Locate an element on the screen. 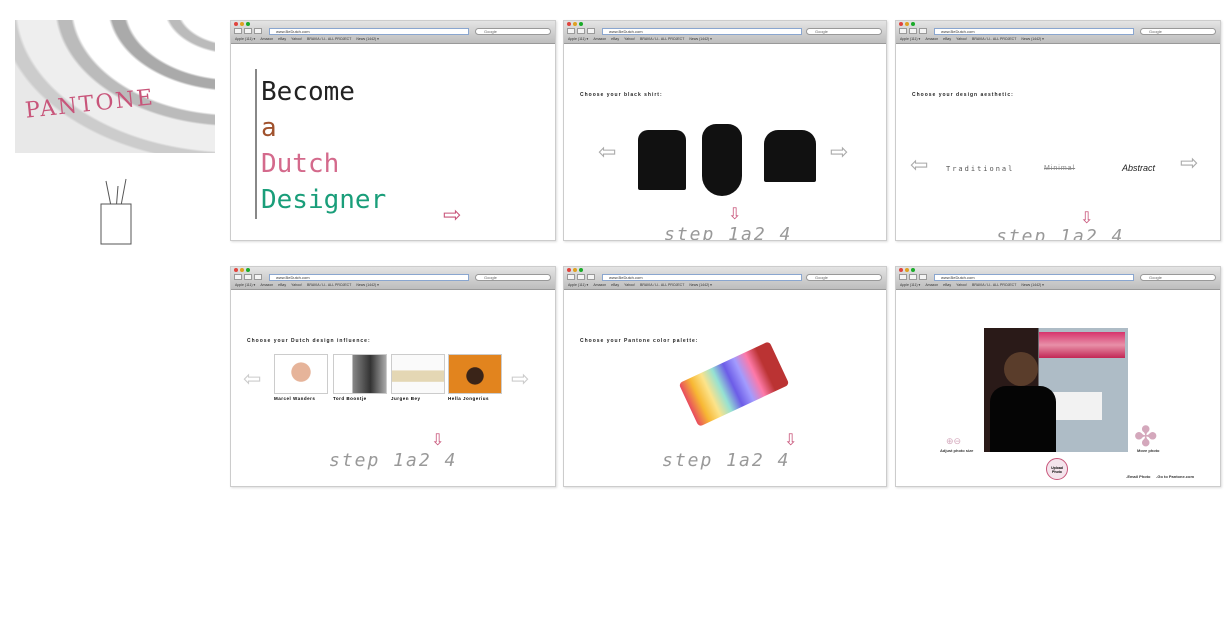 The image size is (1231, 623). zoom-controls: ⊕⊖ is located at coordinates (953, 441).